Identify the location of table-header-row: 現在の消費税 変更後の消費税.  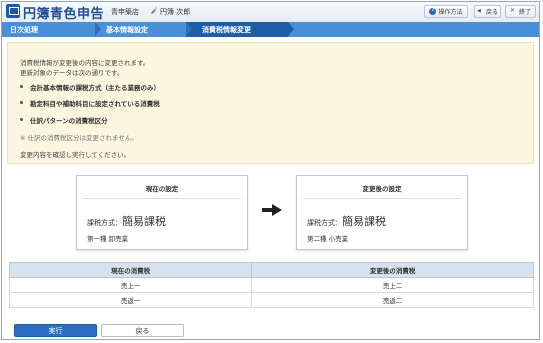
(271, 270).